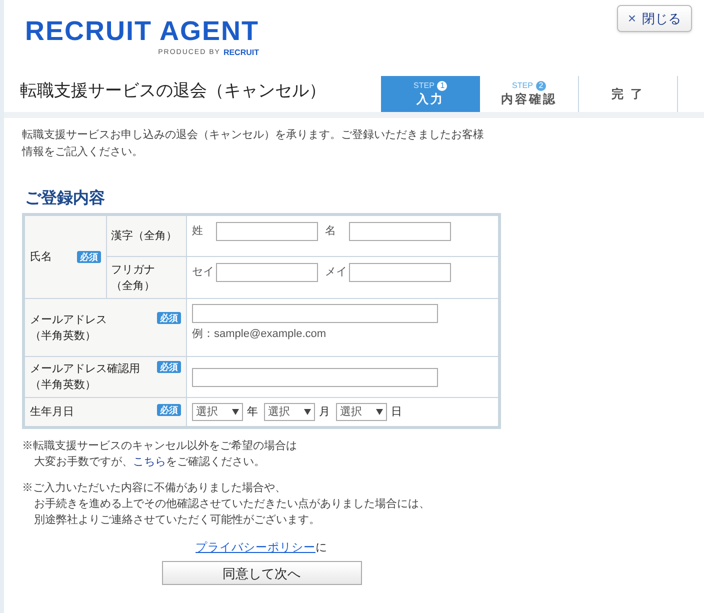  I want to click on unit-label: 月, so click(324, 412).